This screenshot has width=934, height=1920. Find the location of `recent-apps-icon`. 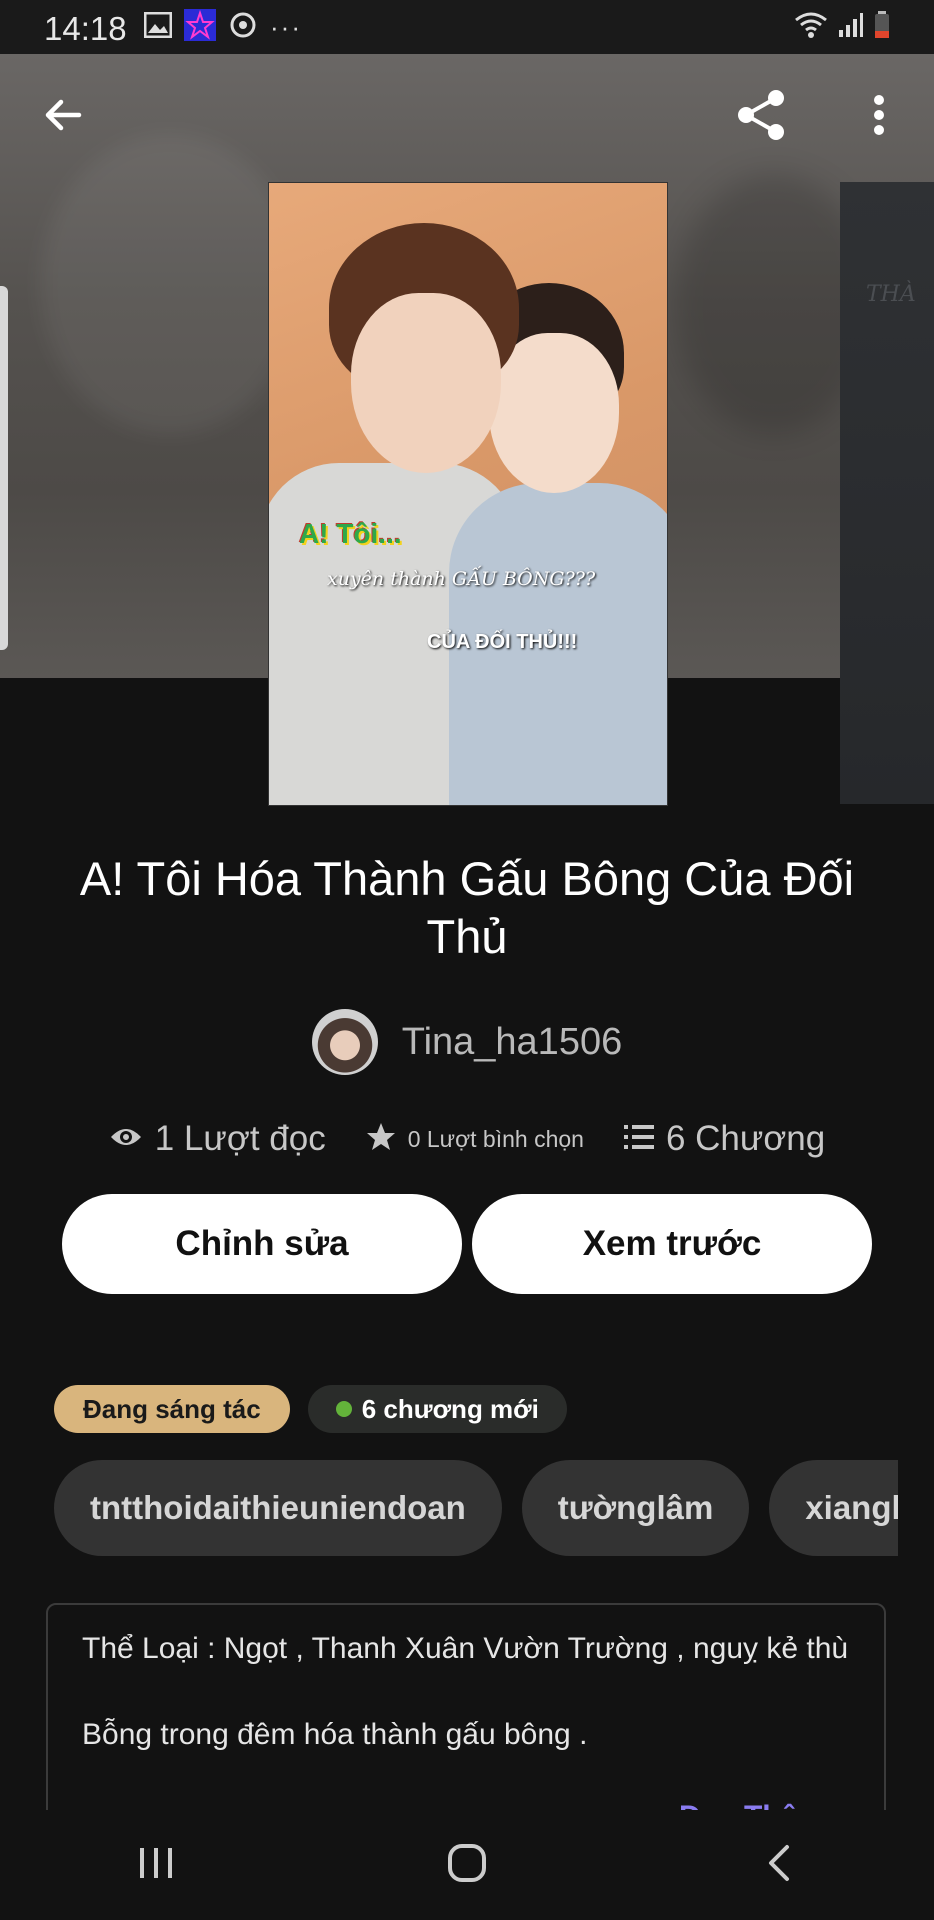

recent-apps-icon is located at coordinates (156, 1865).